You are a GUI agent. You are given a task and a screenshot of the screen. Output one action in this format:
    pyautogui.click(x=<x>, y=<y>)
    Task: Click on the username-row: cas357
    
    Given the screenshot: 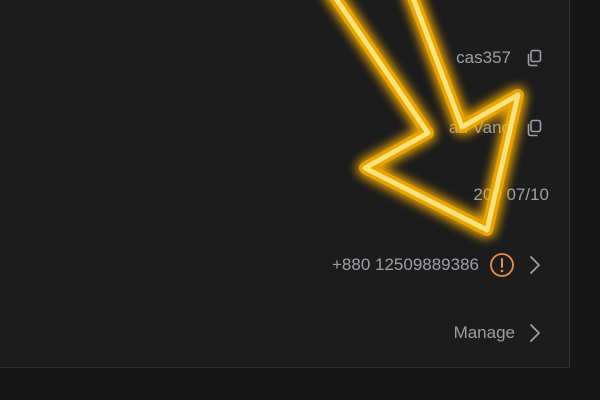 What is the action you would take?
    pyautogui.click(x=501, y=58)
    